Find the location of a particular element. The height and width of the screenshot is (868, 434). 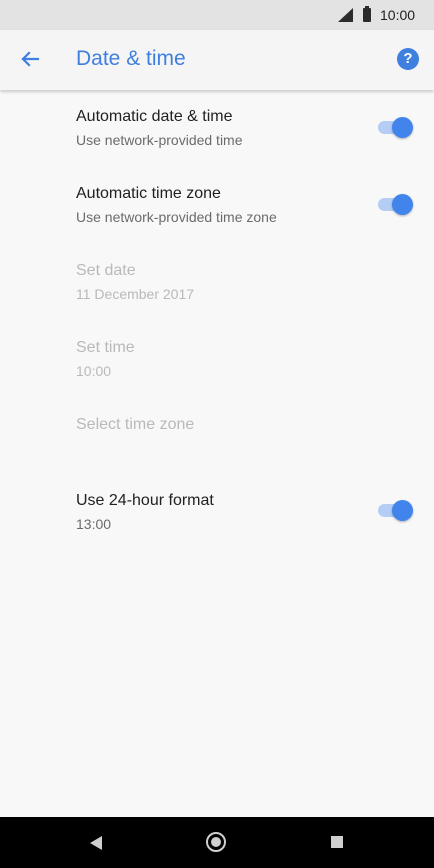

help-button: ? is located at coordinates (408, 59).